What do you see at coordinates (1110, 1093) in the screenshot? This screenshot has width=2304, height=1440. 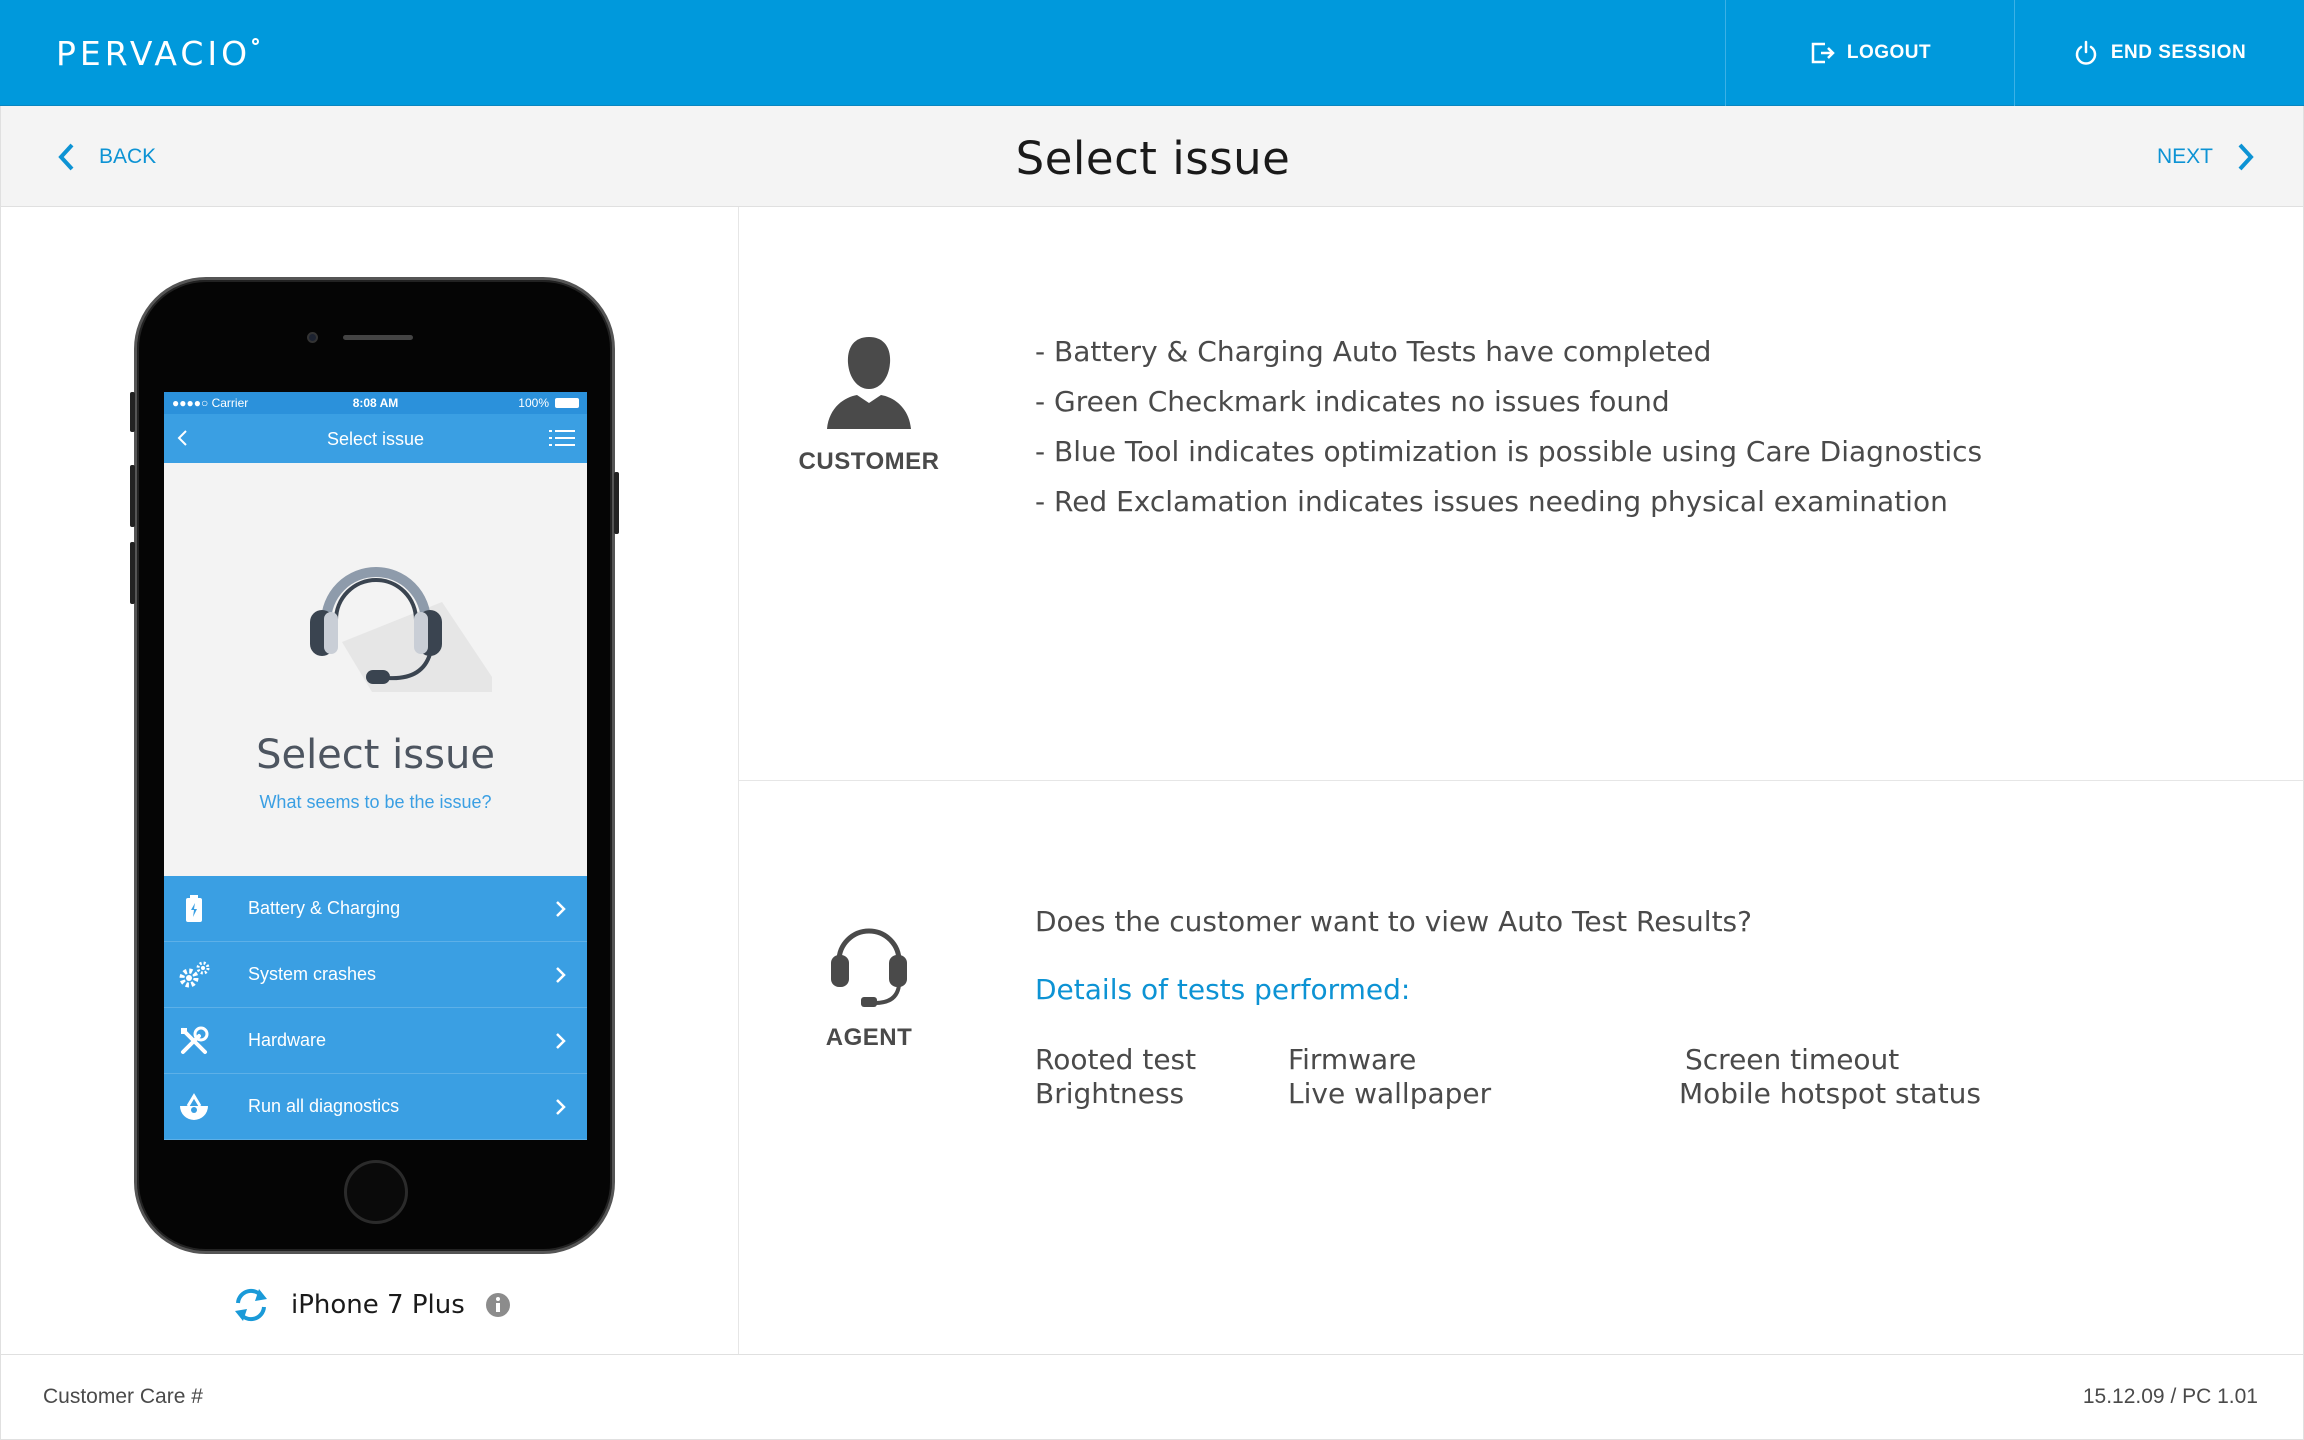 I see `test-item: Brightness` at bounding box center [1110, 1093].